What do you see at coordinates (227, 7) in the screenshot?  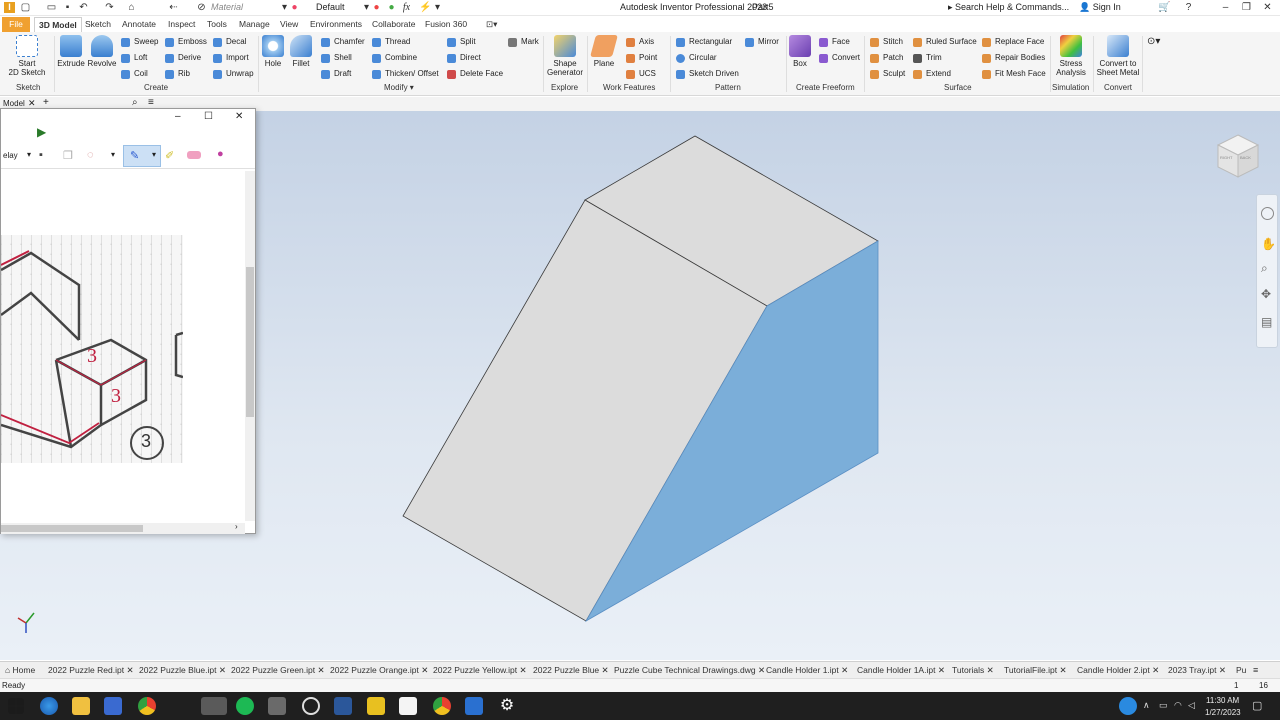 I see `material-dropdown: Material` at bounding box center [227, 7].